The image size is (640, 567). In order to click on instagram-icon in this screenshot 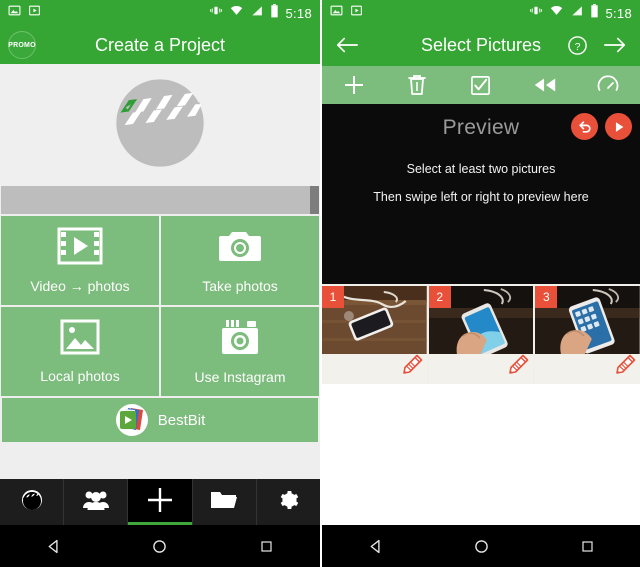, I will do `click(240, 339)`.